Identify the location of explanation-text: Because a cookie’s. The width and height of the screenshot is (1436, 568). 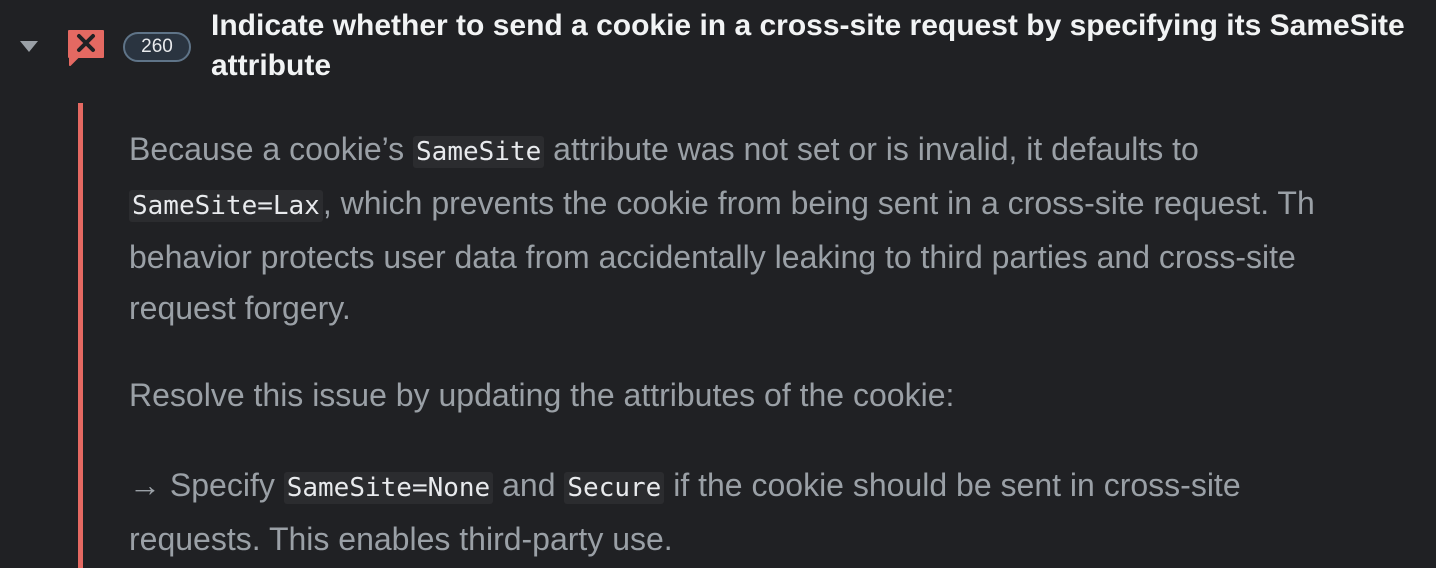
(271, 149).